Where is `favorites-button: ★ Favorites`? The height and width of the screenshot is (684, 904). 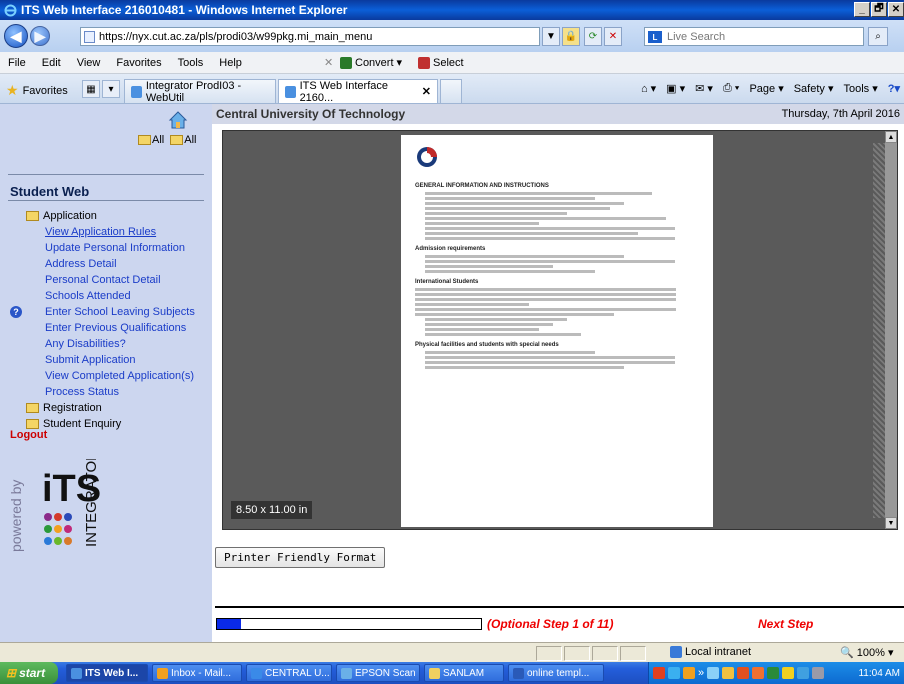 favorites-button: ★ Favorites is located at coordinates (37, 90).